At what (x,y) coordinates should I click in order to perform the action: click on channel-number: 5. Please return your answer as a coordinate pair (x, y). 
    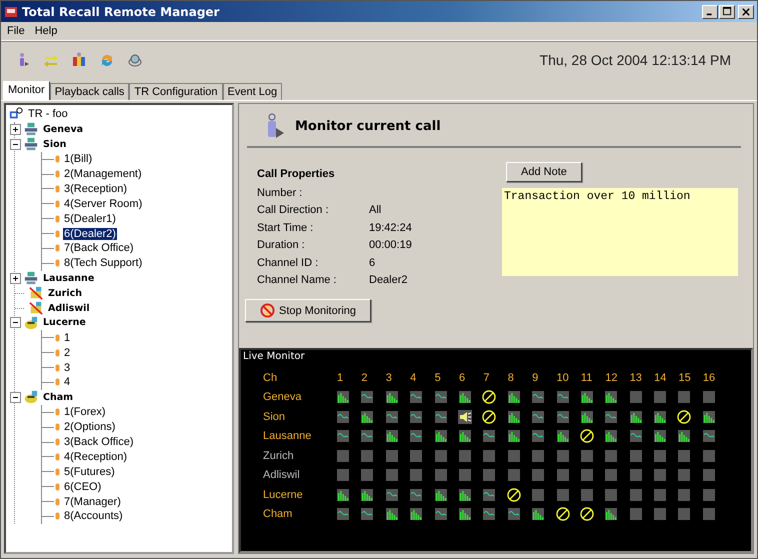
    Looking at the image, I should click on (438, 378).